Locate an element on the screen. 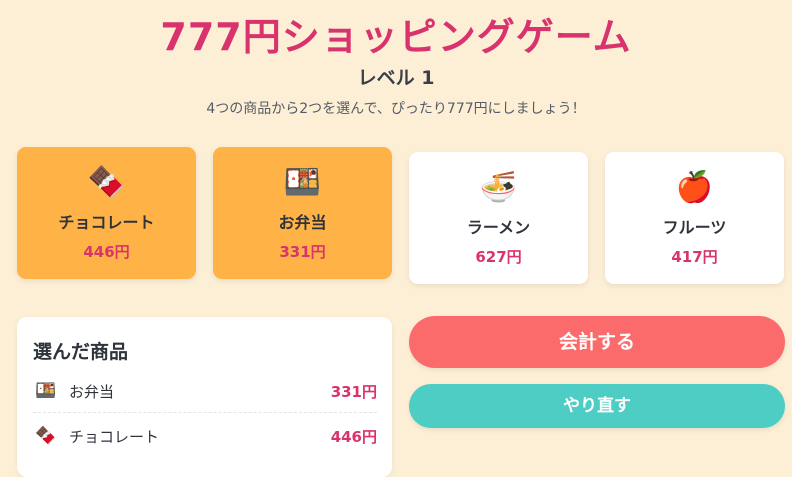 Image resolution: width=792 pixels, height=477 pixels. product-price: 446円 is located at coordinates (106, 252).